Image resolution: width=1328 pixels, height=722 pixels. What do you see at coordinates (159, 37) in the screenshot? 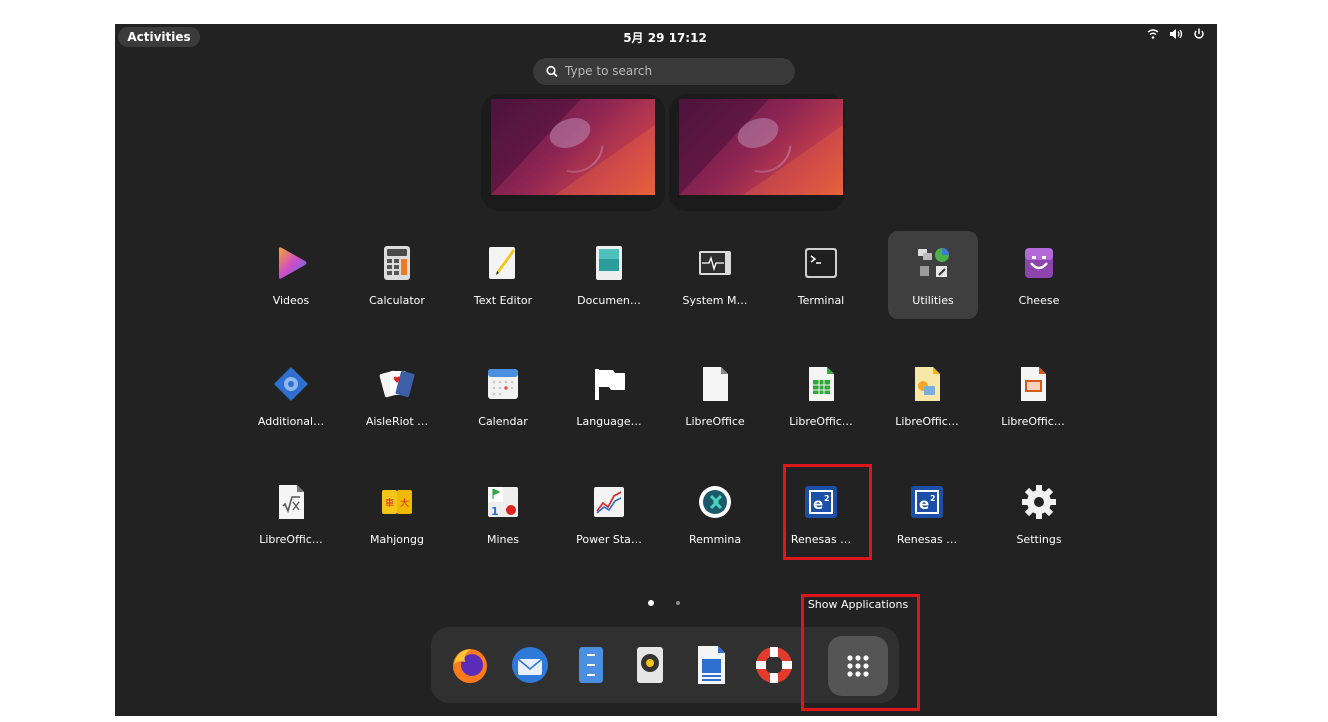
I see `activities-button: Activities` at bounding box center [159, 37].